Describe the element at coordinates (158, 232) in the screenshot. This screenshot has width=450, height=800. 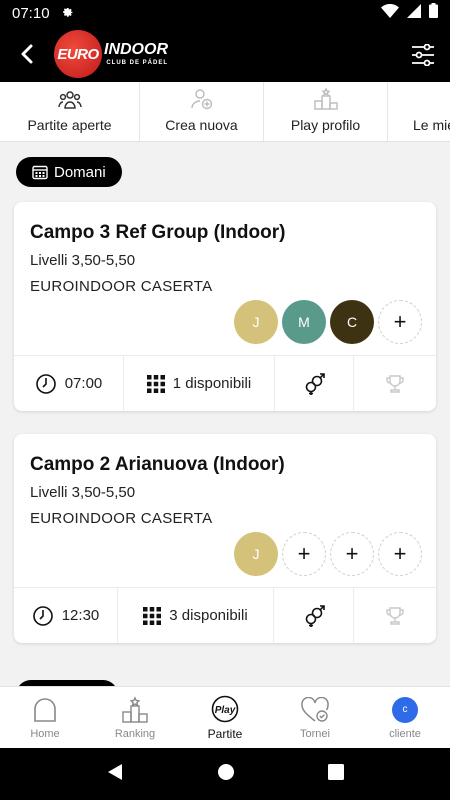
I see `match-title: Campo 3 Ref Group (Indoor)` at that location.